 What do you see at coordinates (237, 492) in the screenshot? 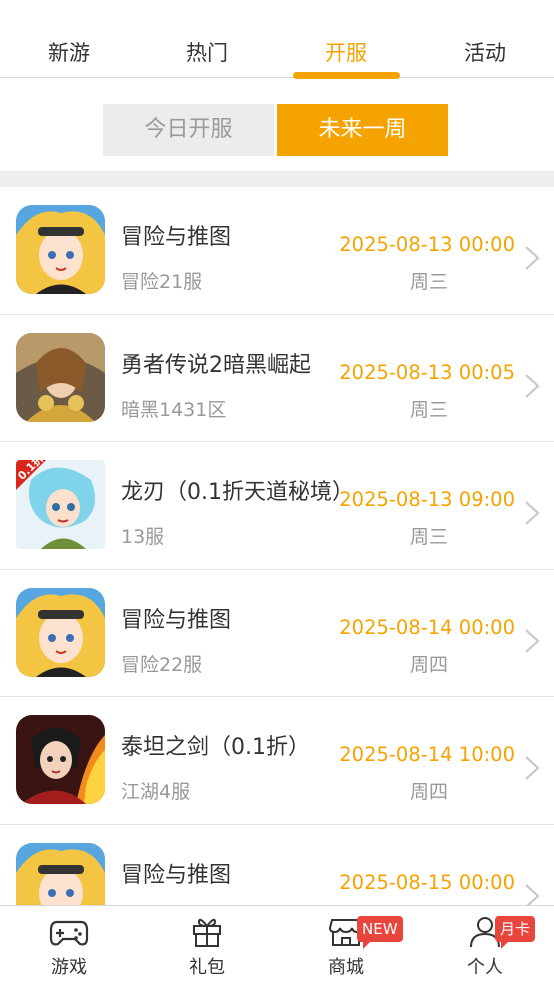
I see `game-title: 龙刃（0.1折天道秘境）` at bounding box center [237, 492].